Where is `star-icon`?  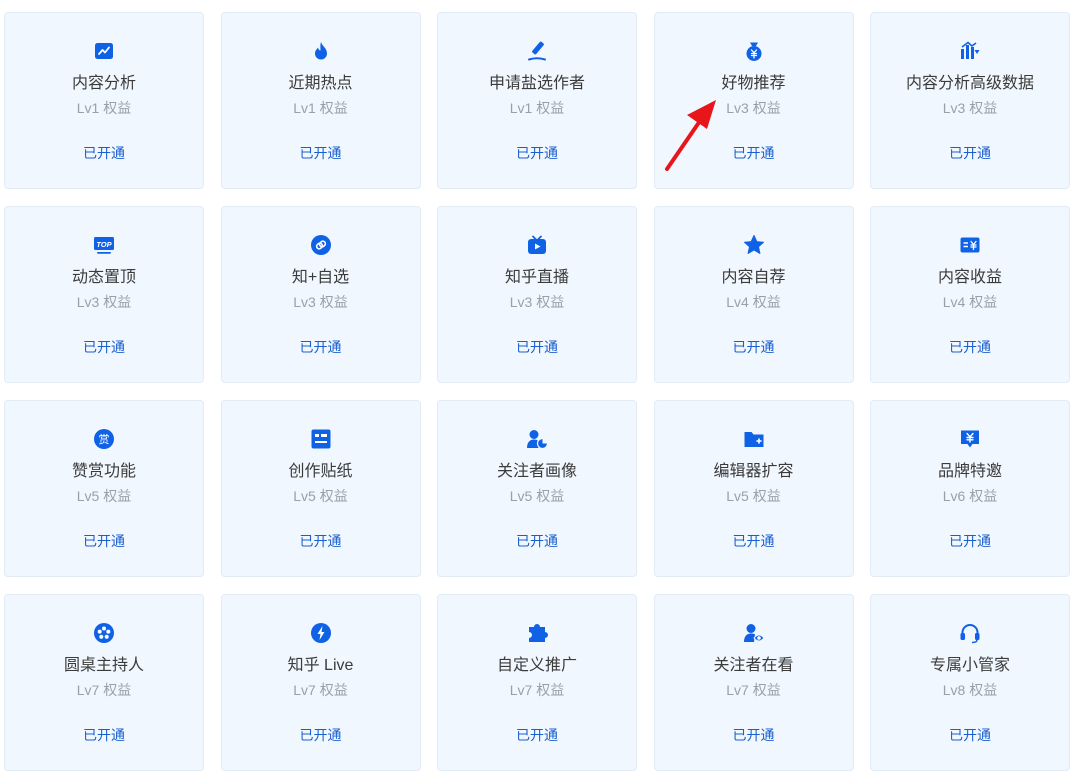
star-icon is located at coordinates (754, 245).